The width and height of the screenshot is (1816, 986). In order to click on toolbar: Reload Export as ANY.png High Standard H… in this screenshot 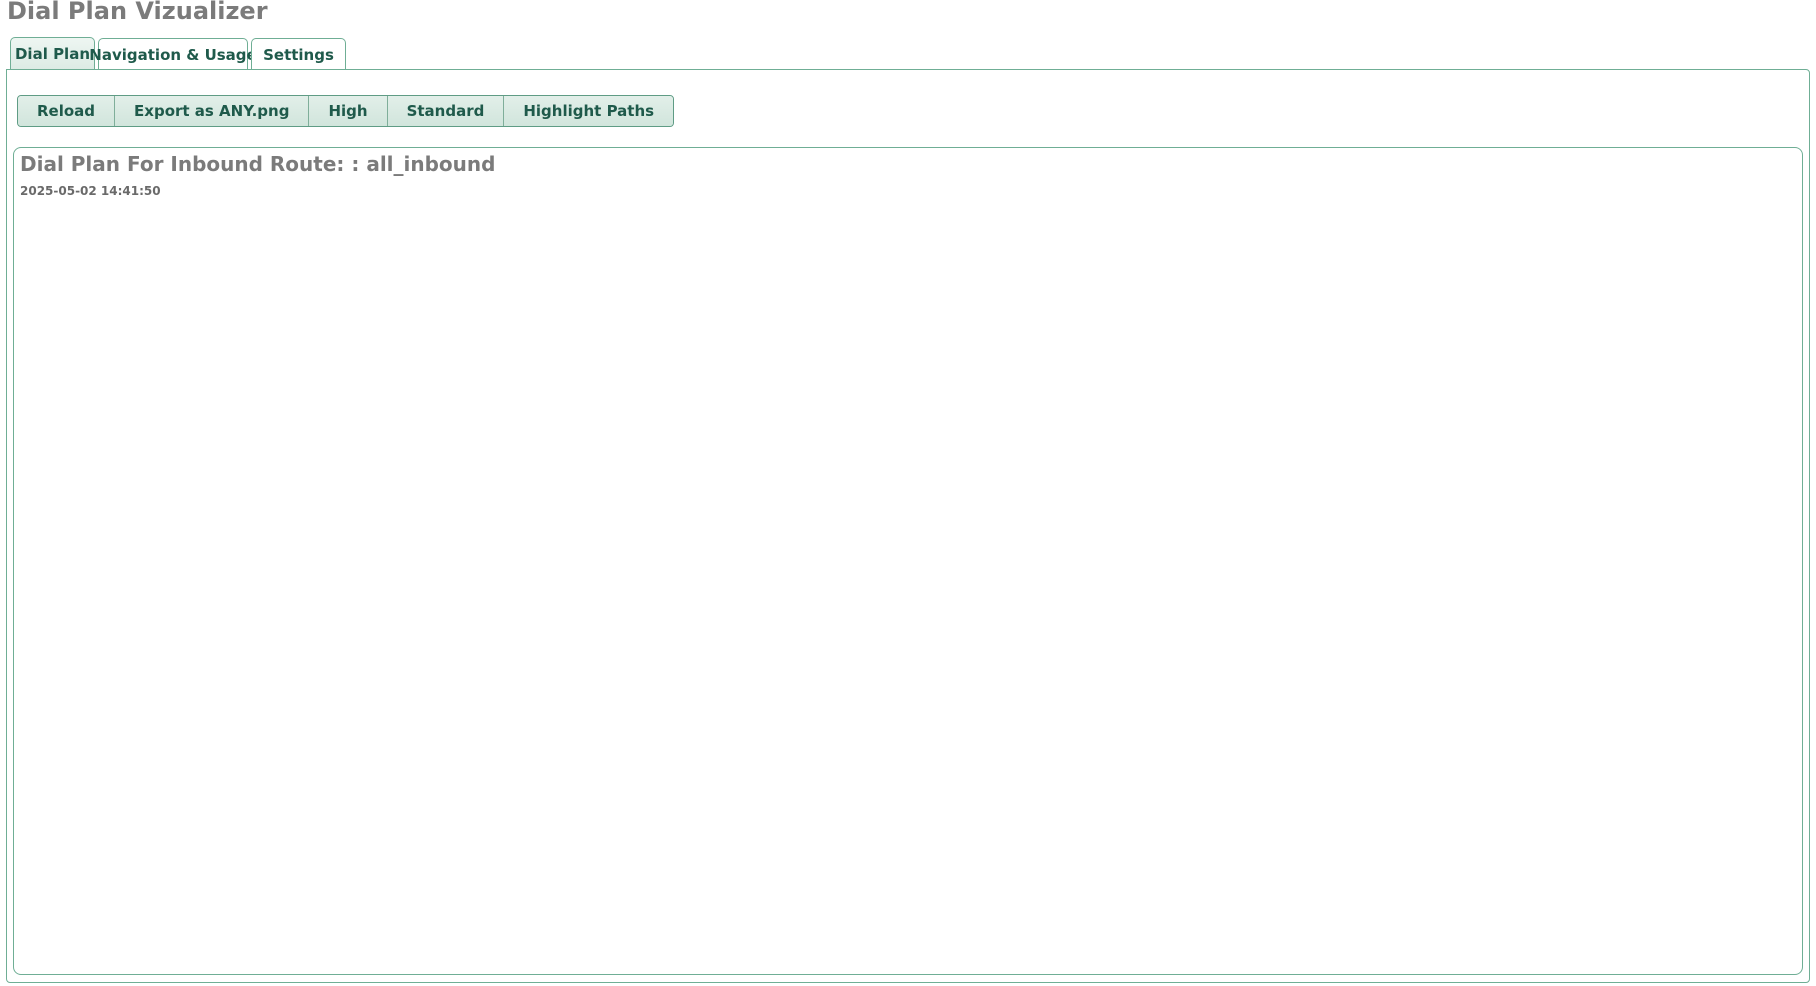, I will do `click(346, 111)`.